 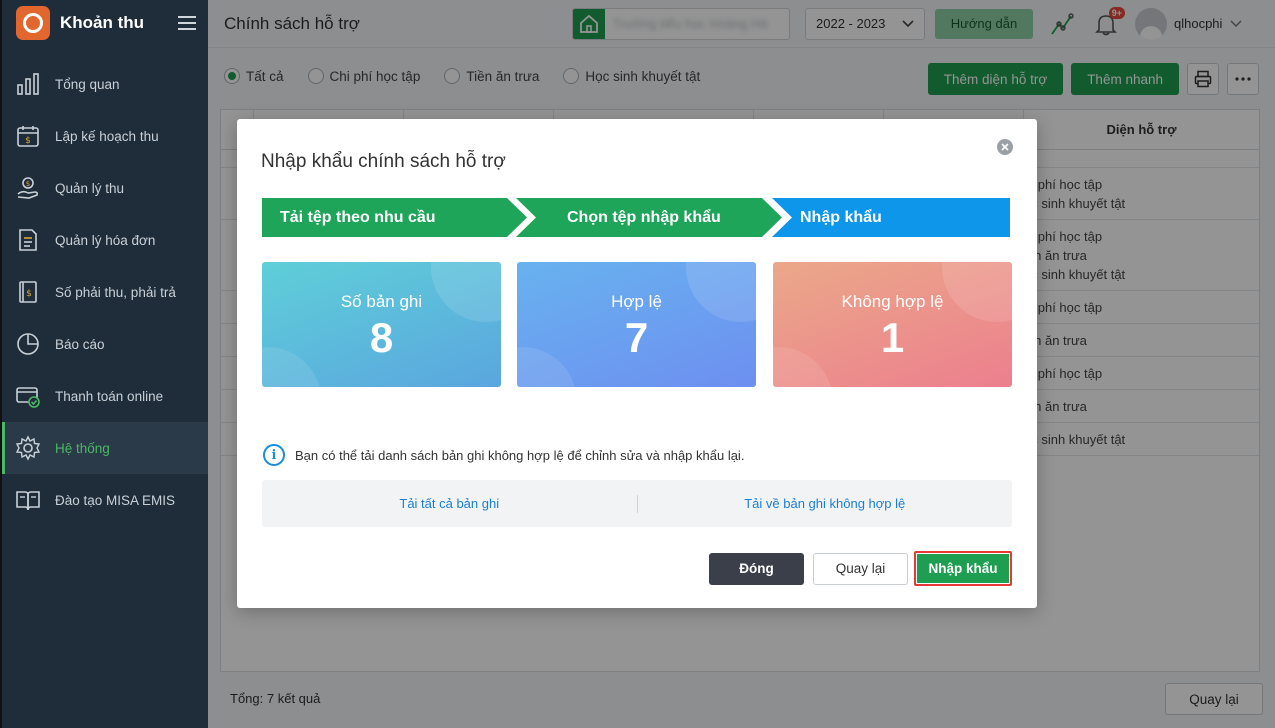 I want to click on hand-coin-icon: $, so click(x=28, y=188).